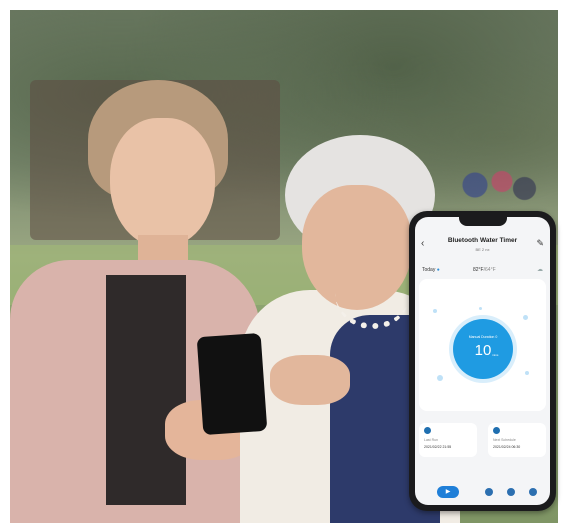  Describe the element at coordinates (540, 243) in the screenshot. I see `edit-icon: ✎` at that location.